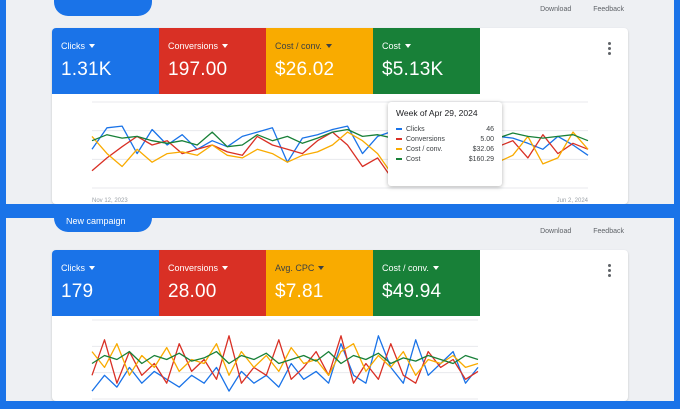  What do you see at coordinates (445, 149) in the screenshot?
I see `tooltip-row: Cost / conv. $32.06` at bounding box center [445, 149].